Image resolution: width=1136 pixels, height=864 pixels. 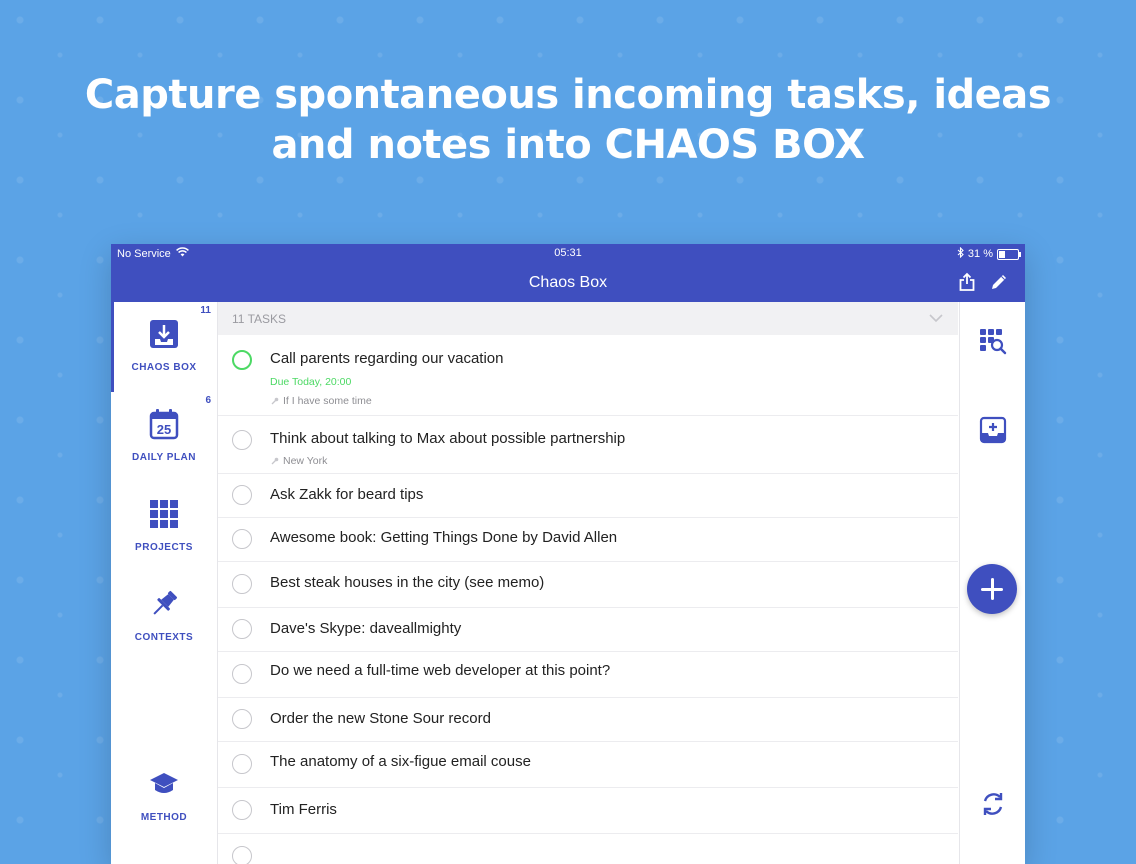 I want to click on calendar-day-number: 25, so click(x=164, y=429).